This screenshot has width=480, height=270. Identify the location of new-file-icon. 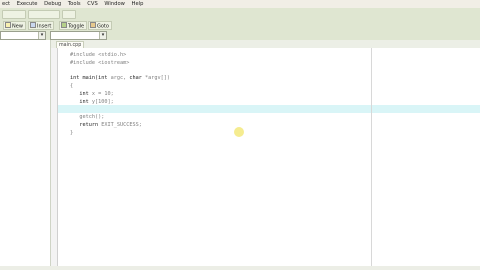
(8, 25).